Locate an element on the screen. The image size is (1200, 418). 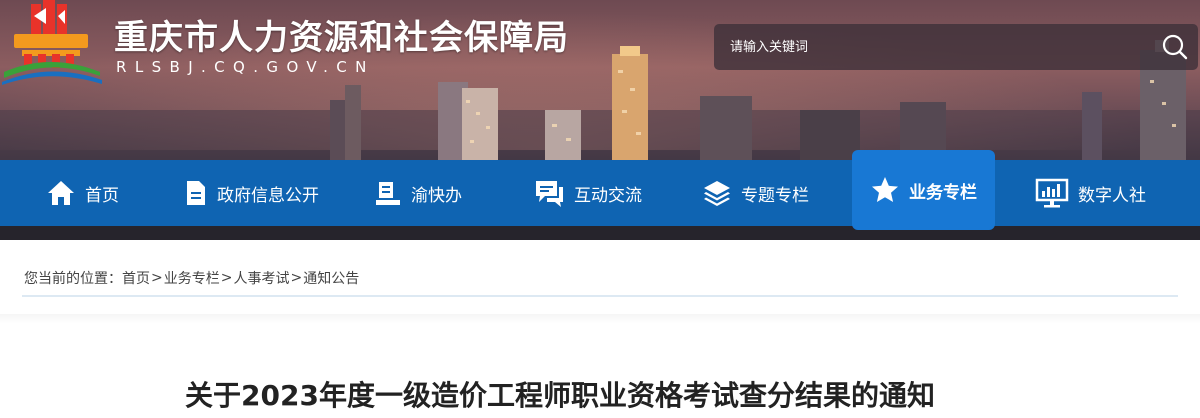
layers-icon is located at coordinates (717, 193).